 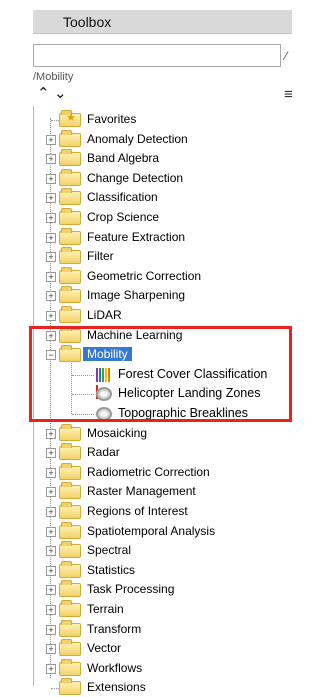 What do you see at coordinates (104, 315) in the screenshot?
I see `tree-item-label: LiDAR` at bounding box center [104, 315].